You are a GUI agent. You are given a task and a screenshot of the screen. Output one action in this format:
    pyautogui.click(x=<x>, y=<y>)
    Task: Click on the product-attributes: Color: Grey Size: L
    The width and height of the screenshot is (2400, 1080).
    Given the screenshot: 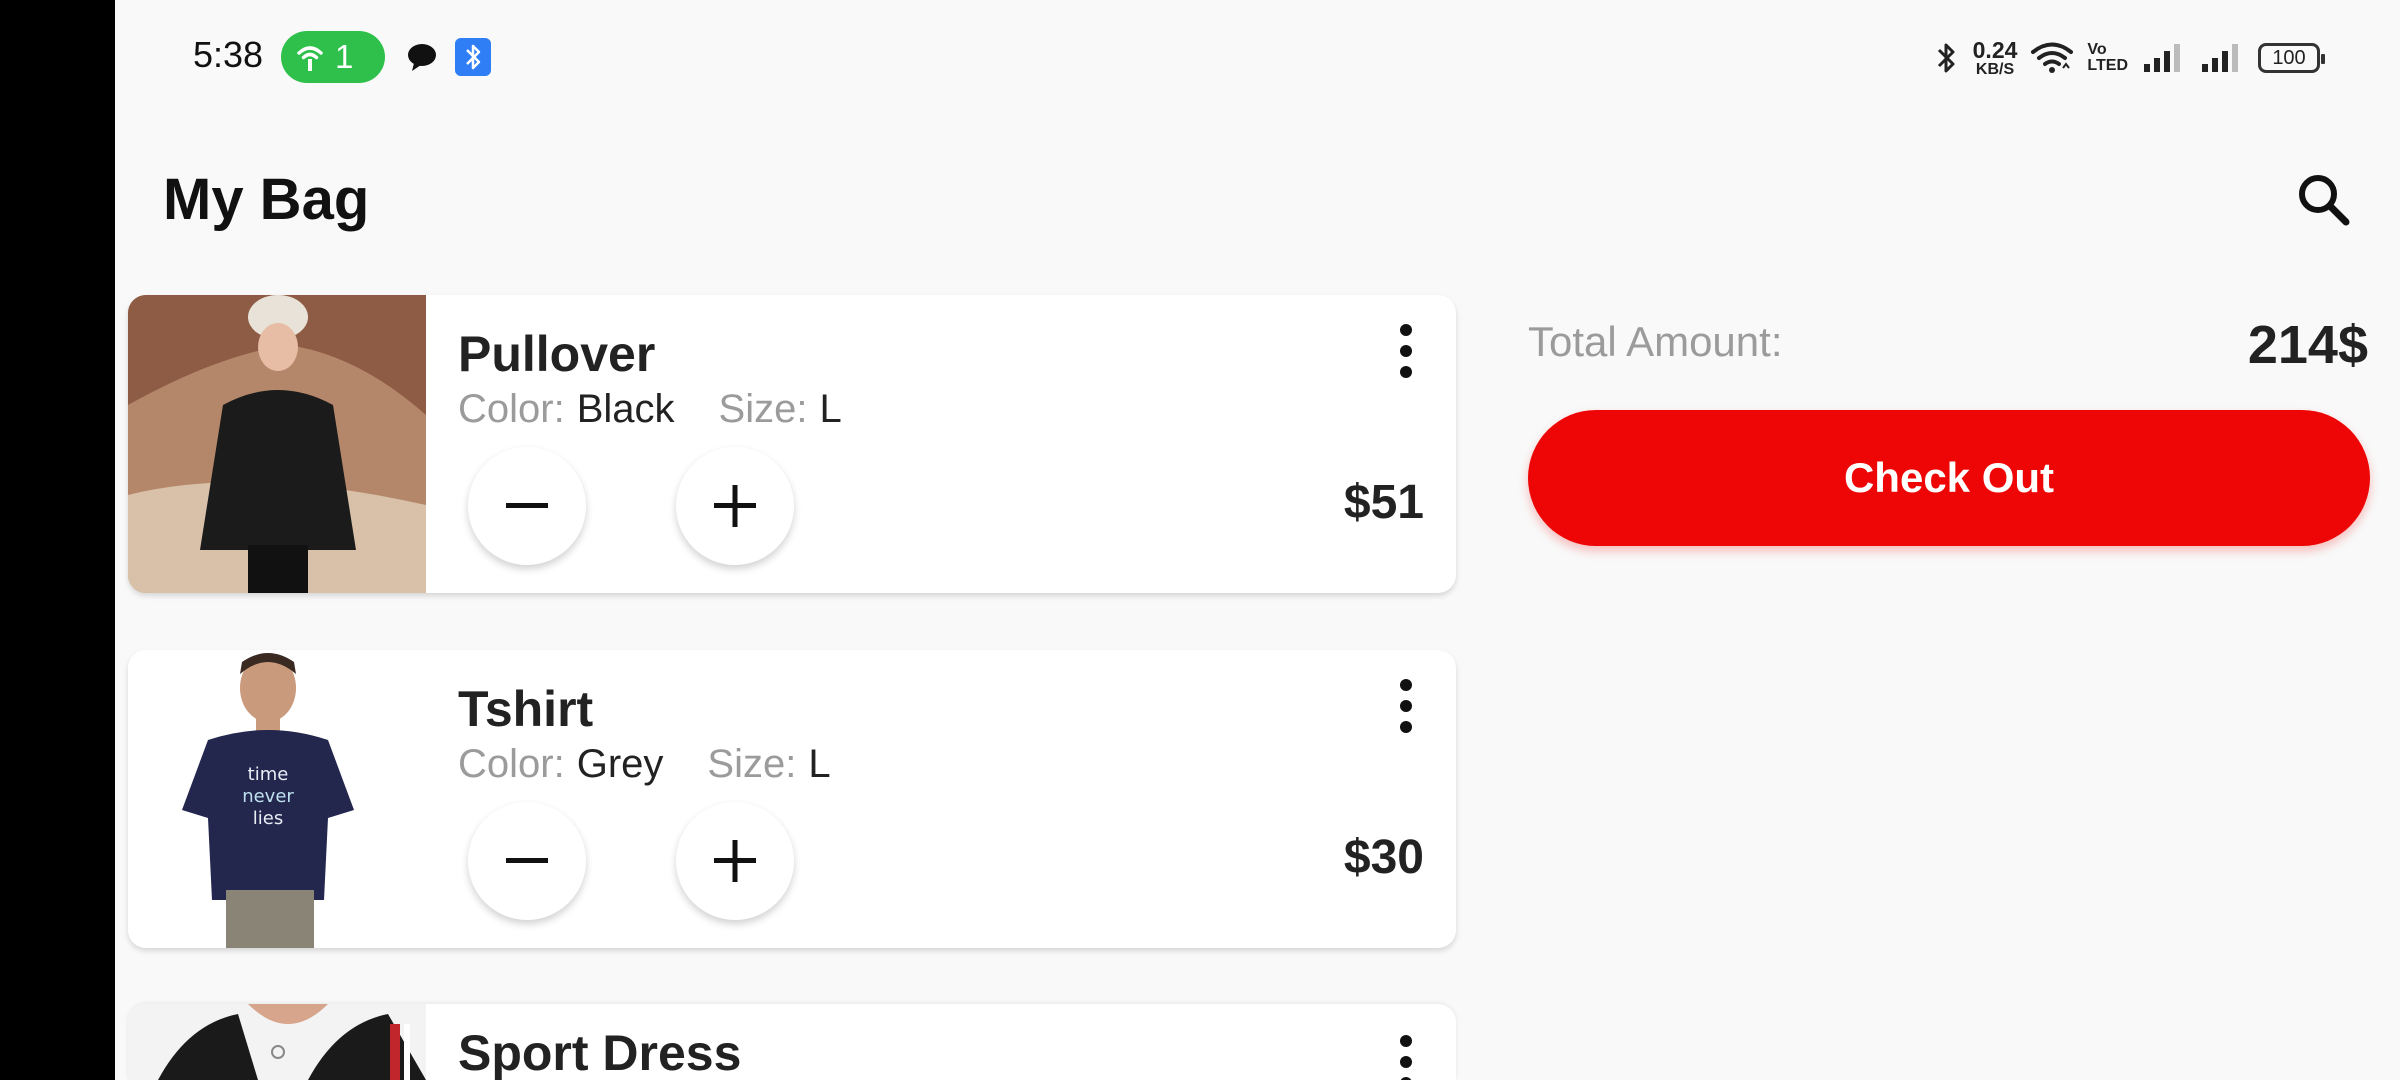 What is the action you would take?
    pyautogui.click(x=644, y=764)
    